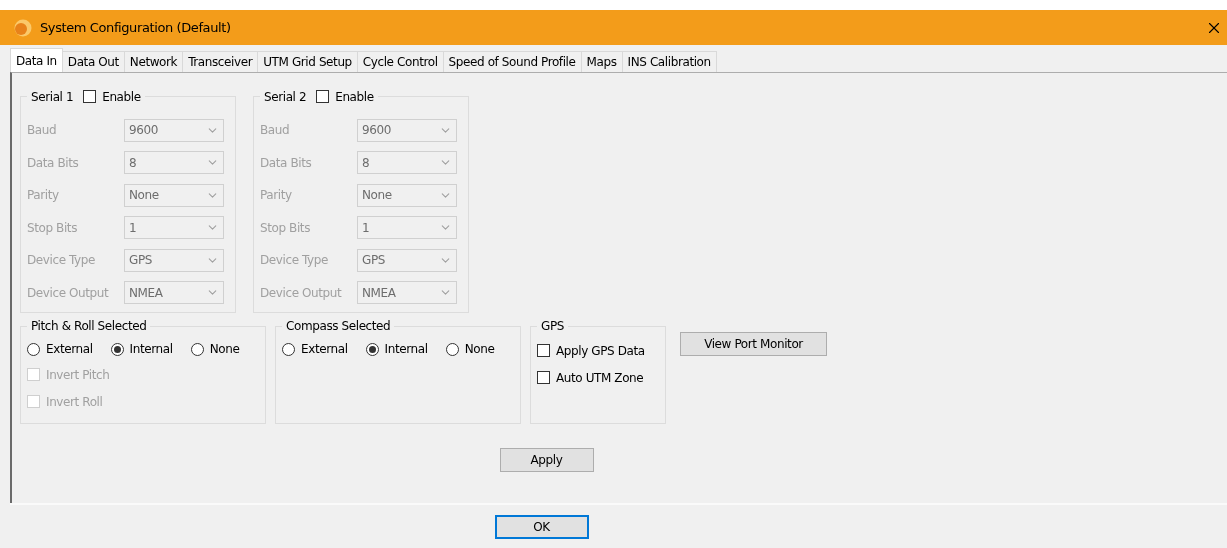 This screenshot has width=1227, height=548. What do you see at coordinates (338, 326) in the screenshot?
I see `group-title: Compass Selected` at bounding box center [338, 326].